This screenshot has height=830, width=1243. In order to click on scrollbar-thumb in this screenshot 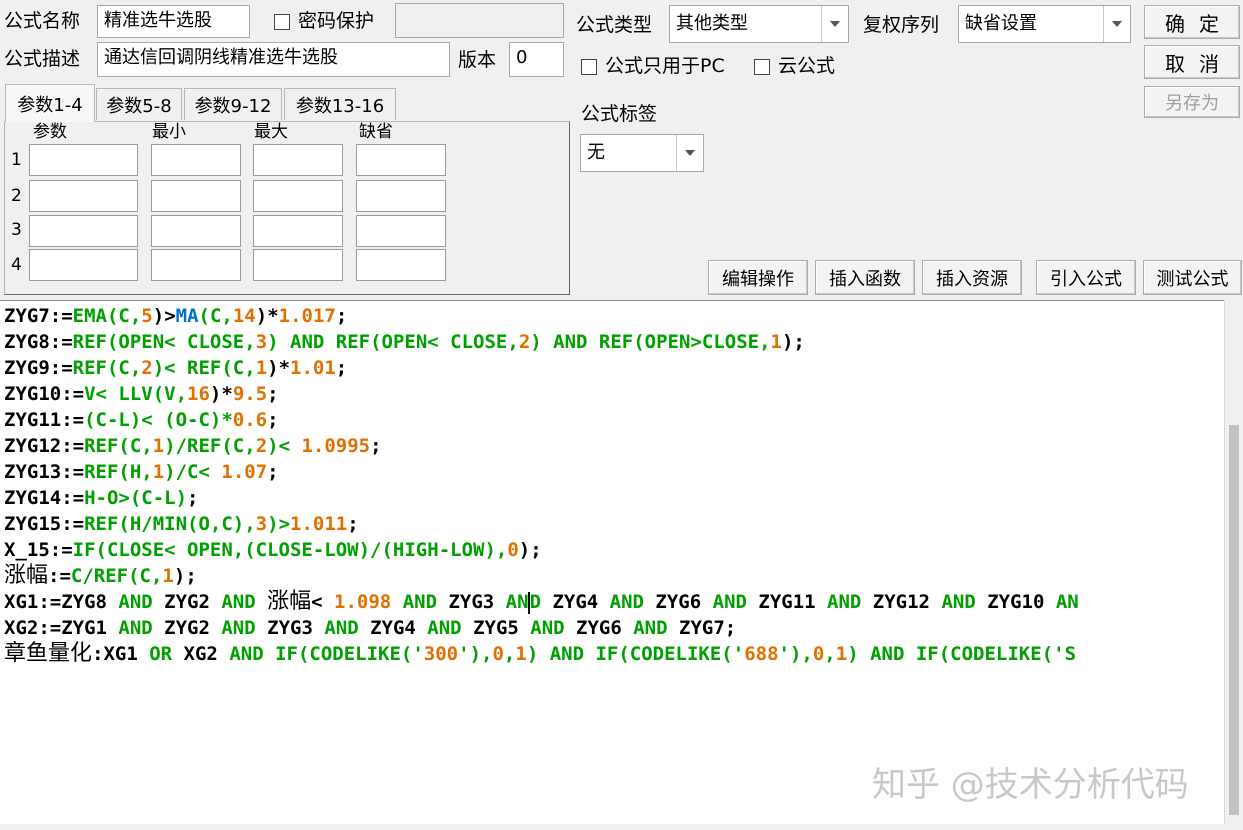, I will do `click(1234, 620)`.